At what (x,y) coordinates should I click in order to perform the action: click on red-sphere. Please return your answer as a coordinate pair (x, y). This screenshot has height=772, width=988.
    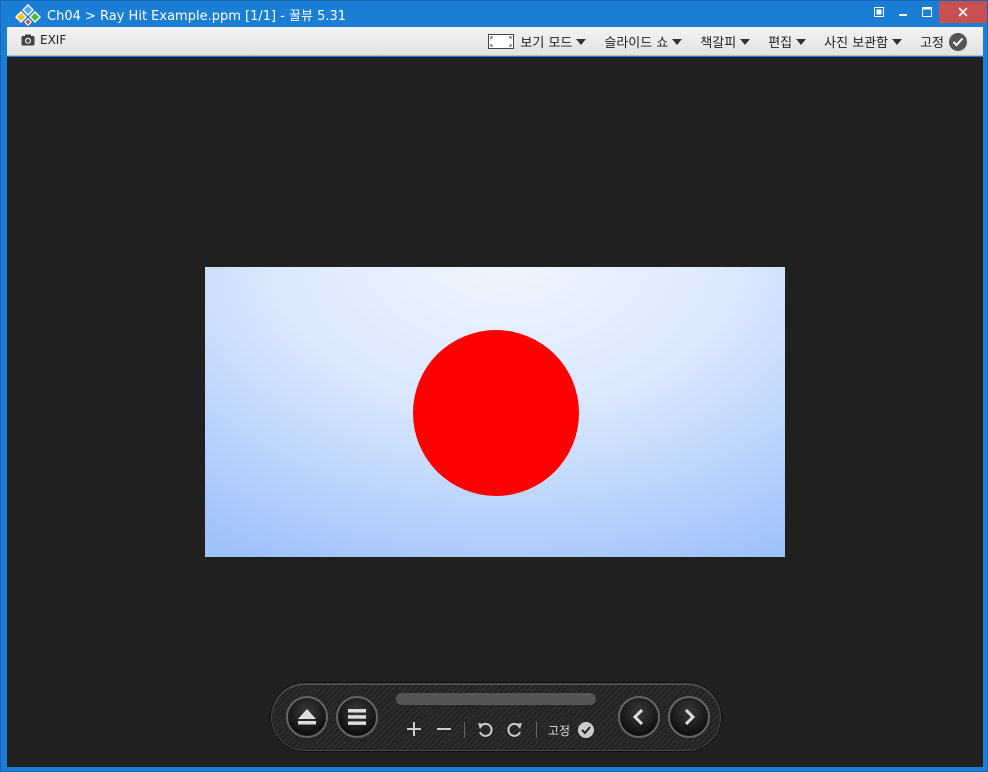
    Looking at the image, I should click on (496, 413).